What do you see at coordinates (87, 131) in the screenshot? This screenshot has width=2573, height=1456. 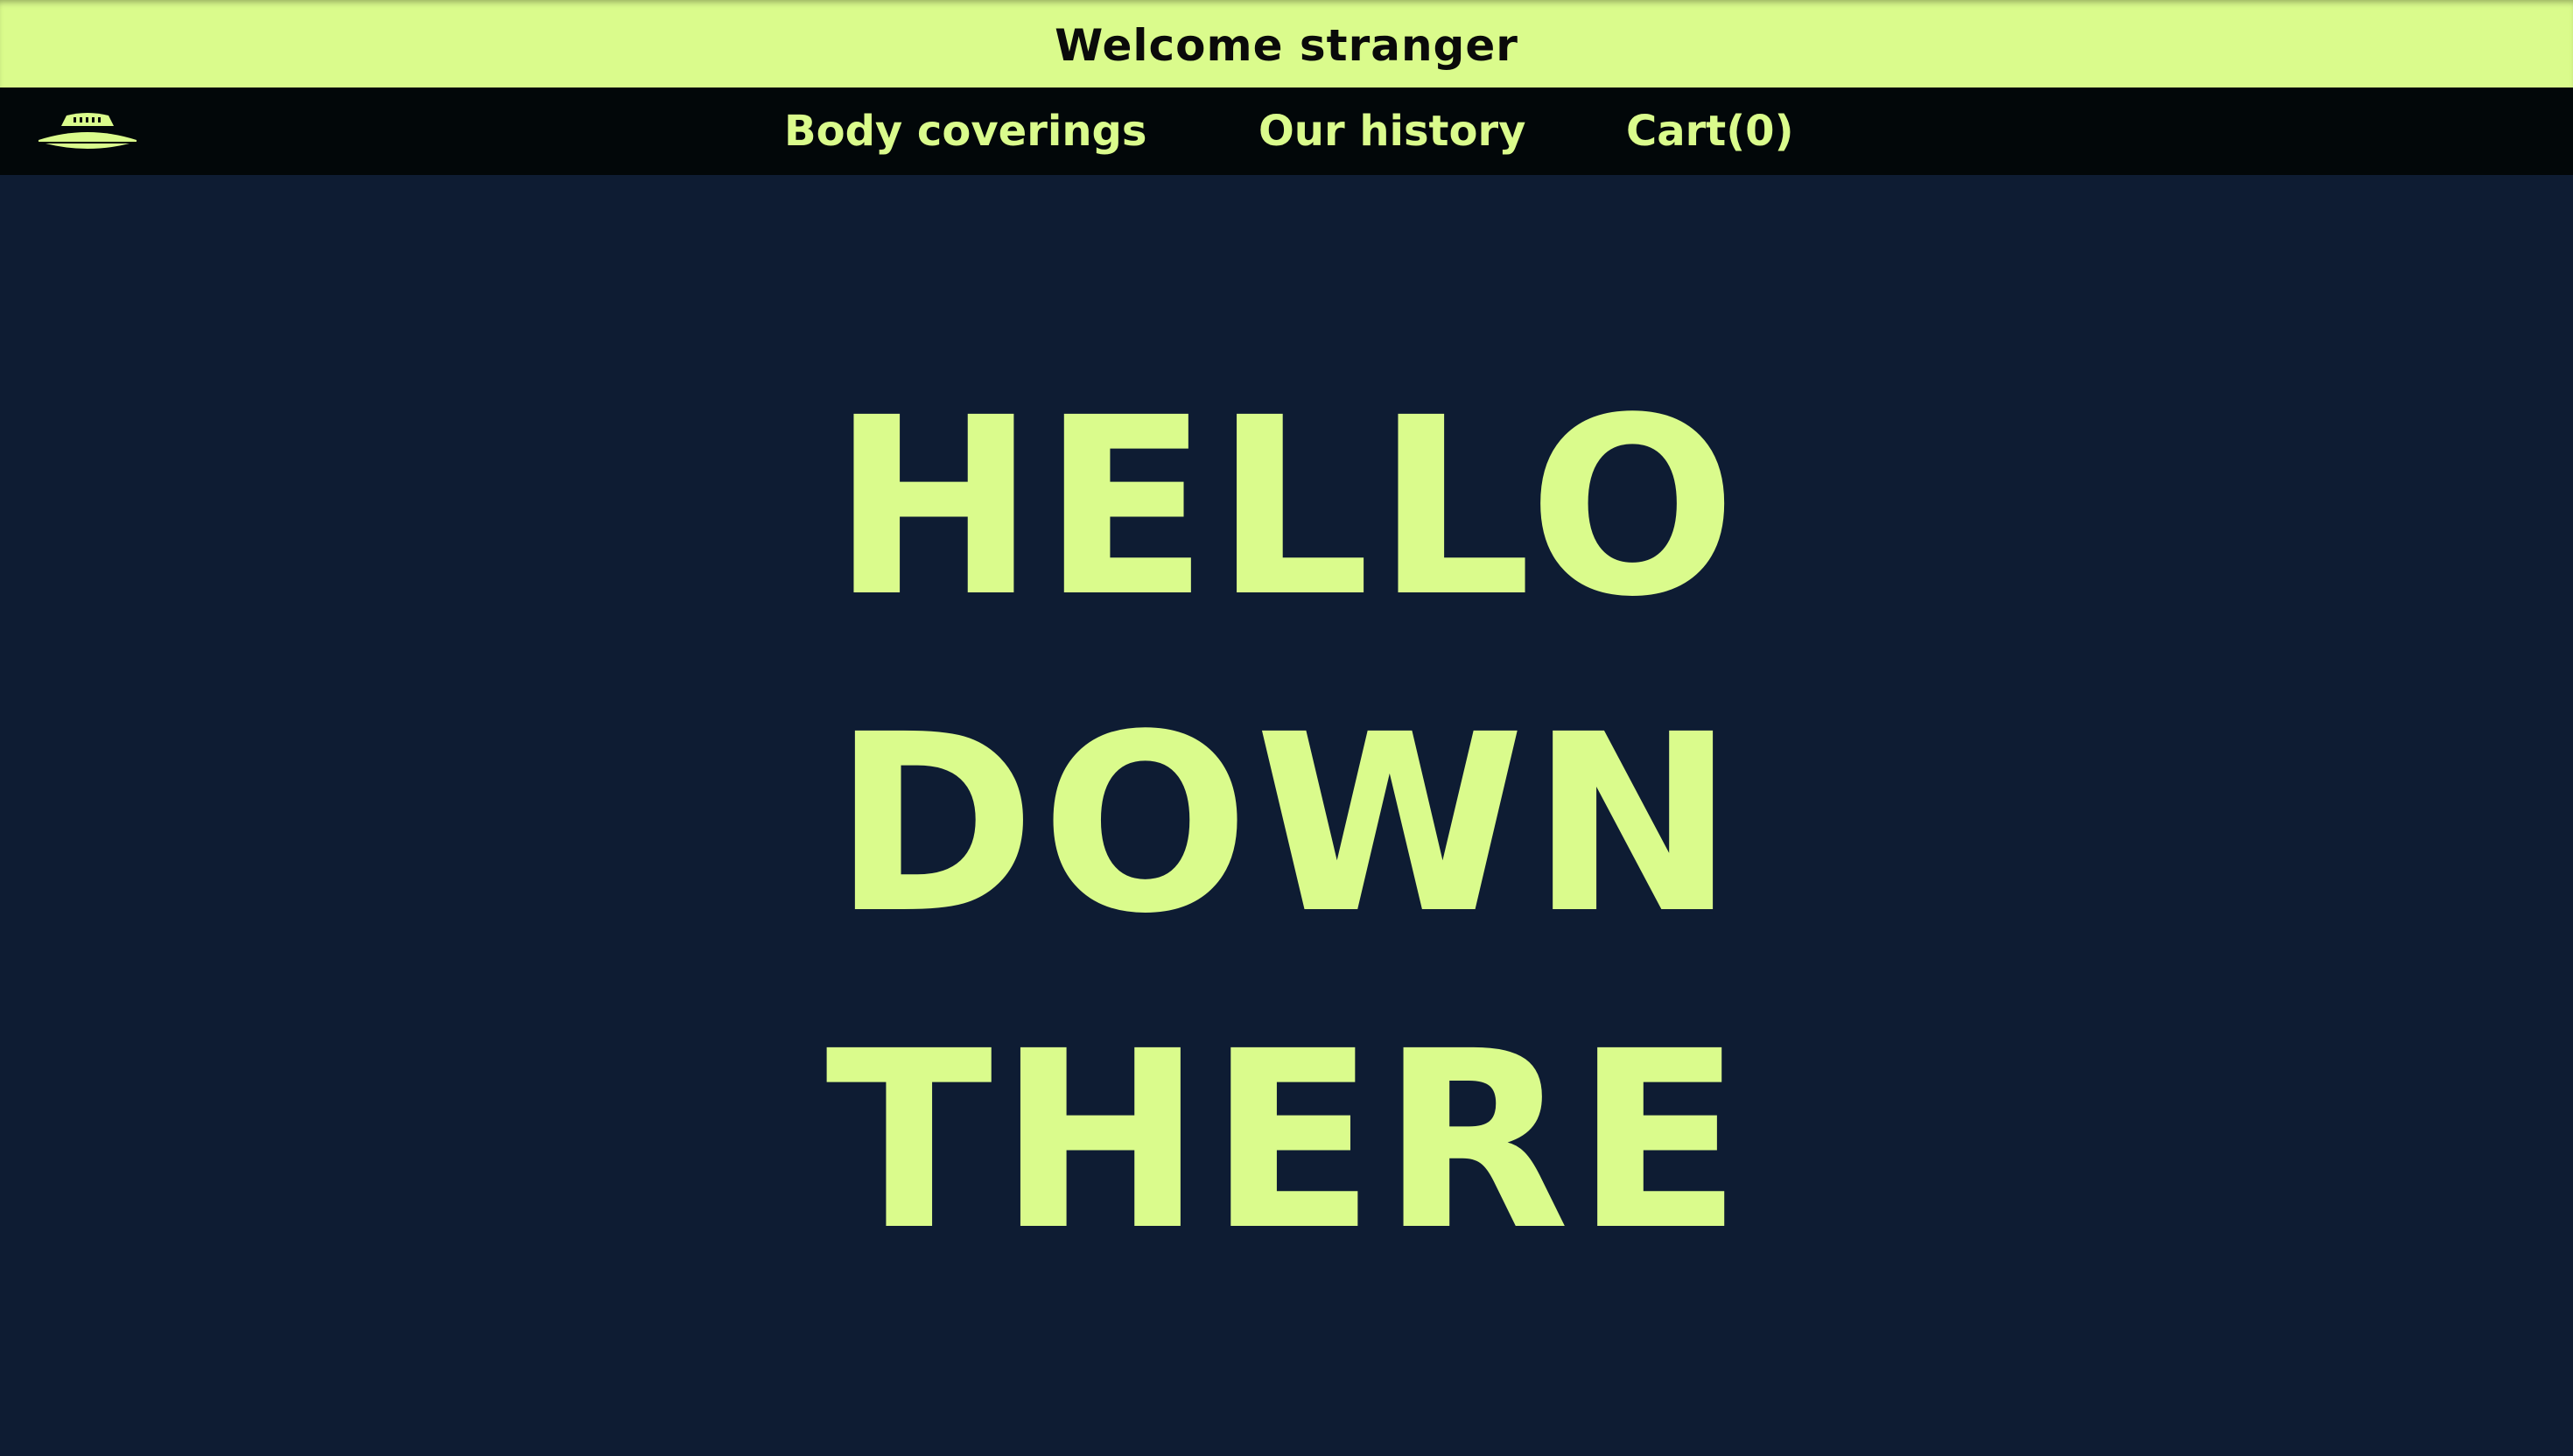 I see `ufo-logo-icon` at bounding box center [87, 131].